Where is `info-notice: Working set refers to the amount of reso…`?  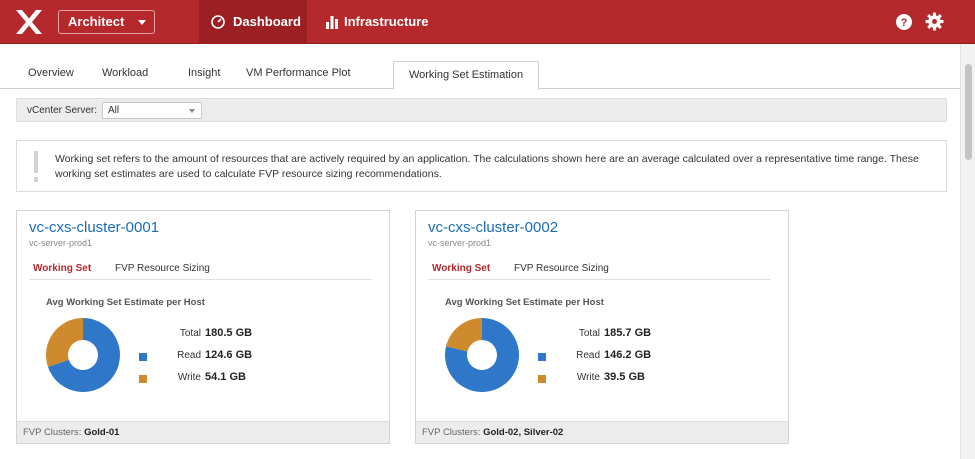
info-notice: Working set refers to the amount of reso… is located at coordinates (481, 166).